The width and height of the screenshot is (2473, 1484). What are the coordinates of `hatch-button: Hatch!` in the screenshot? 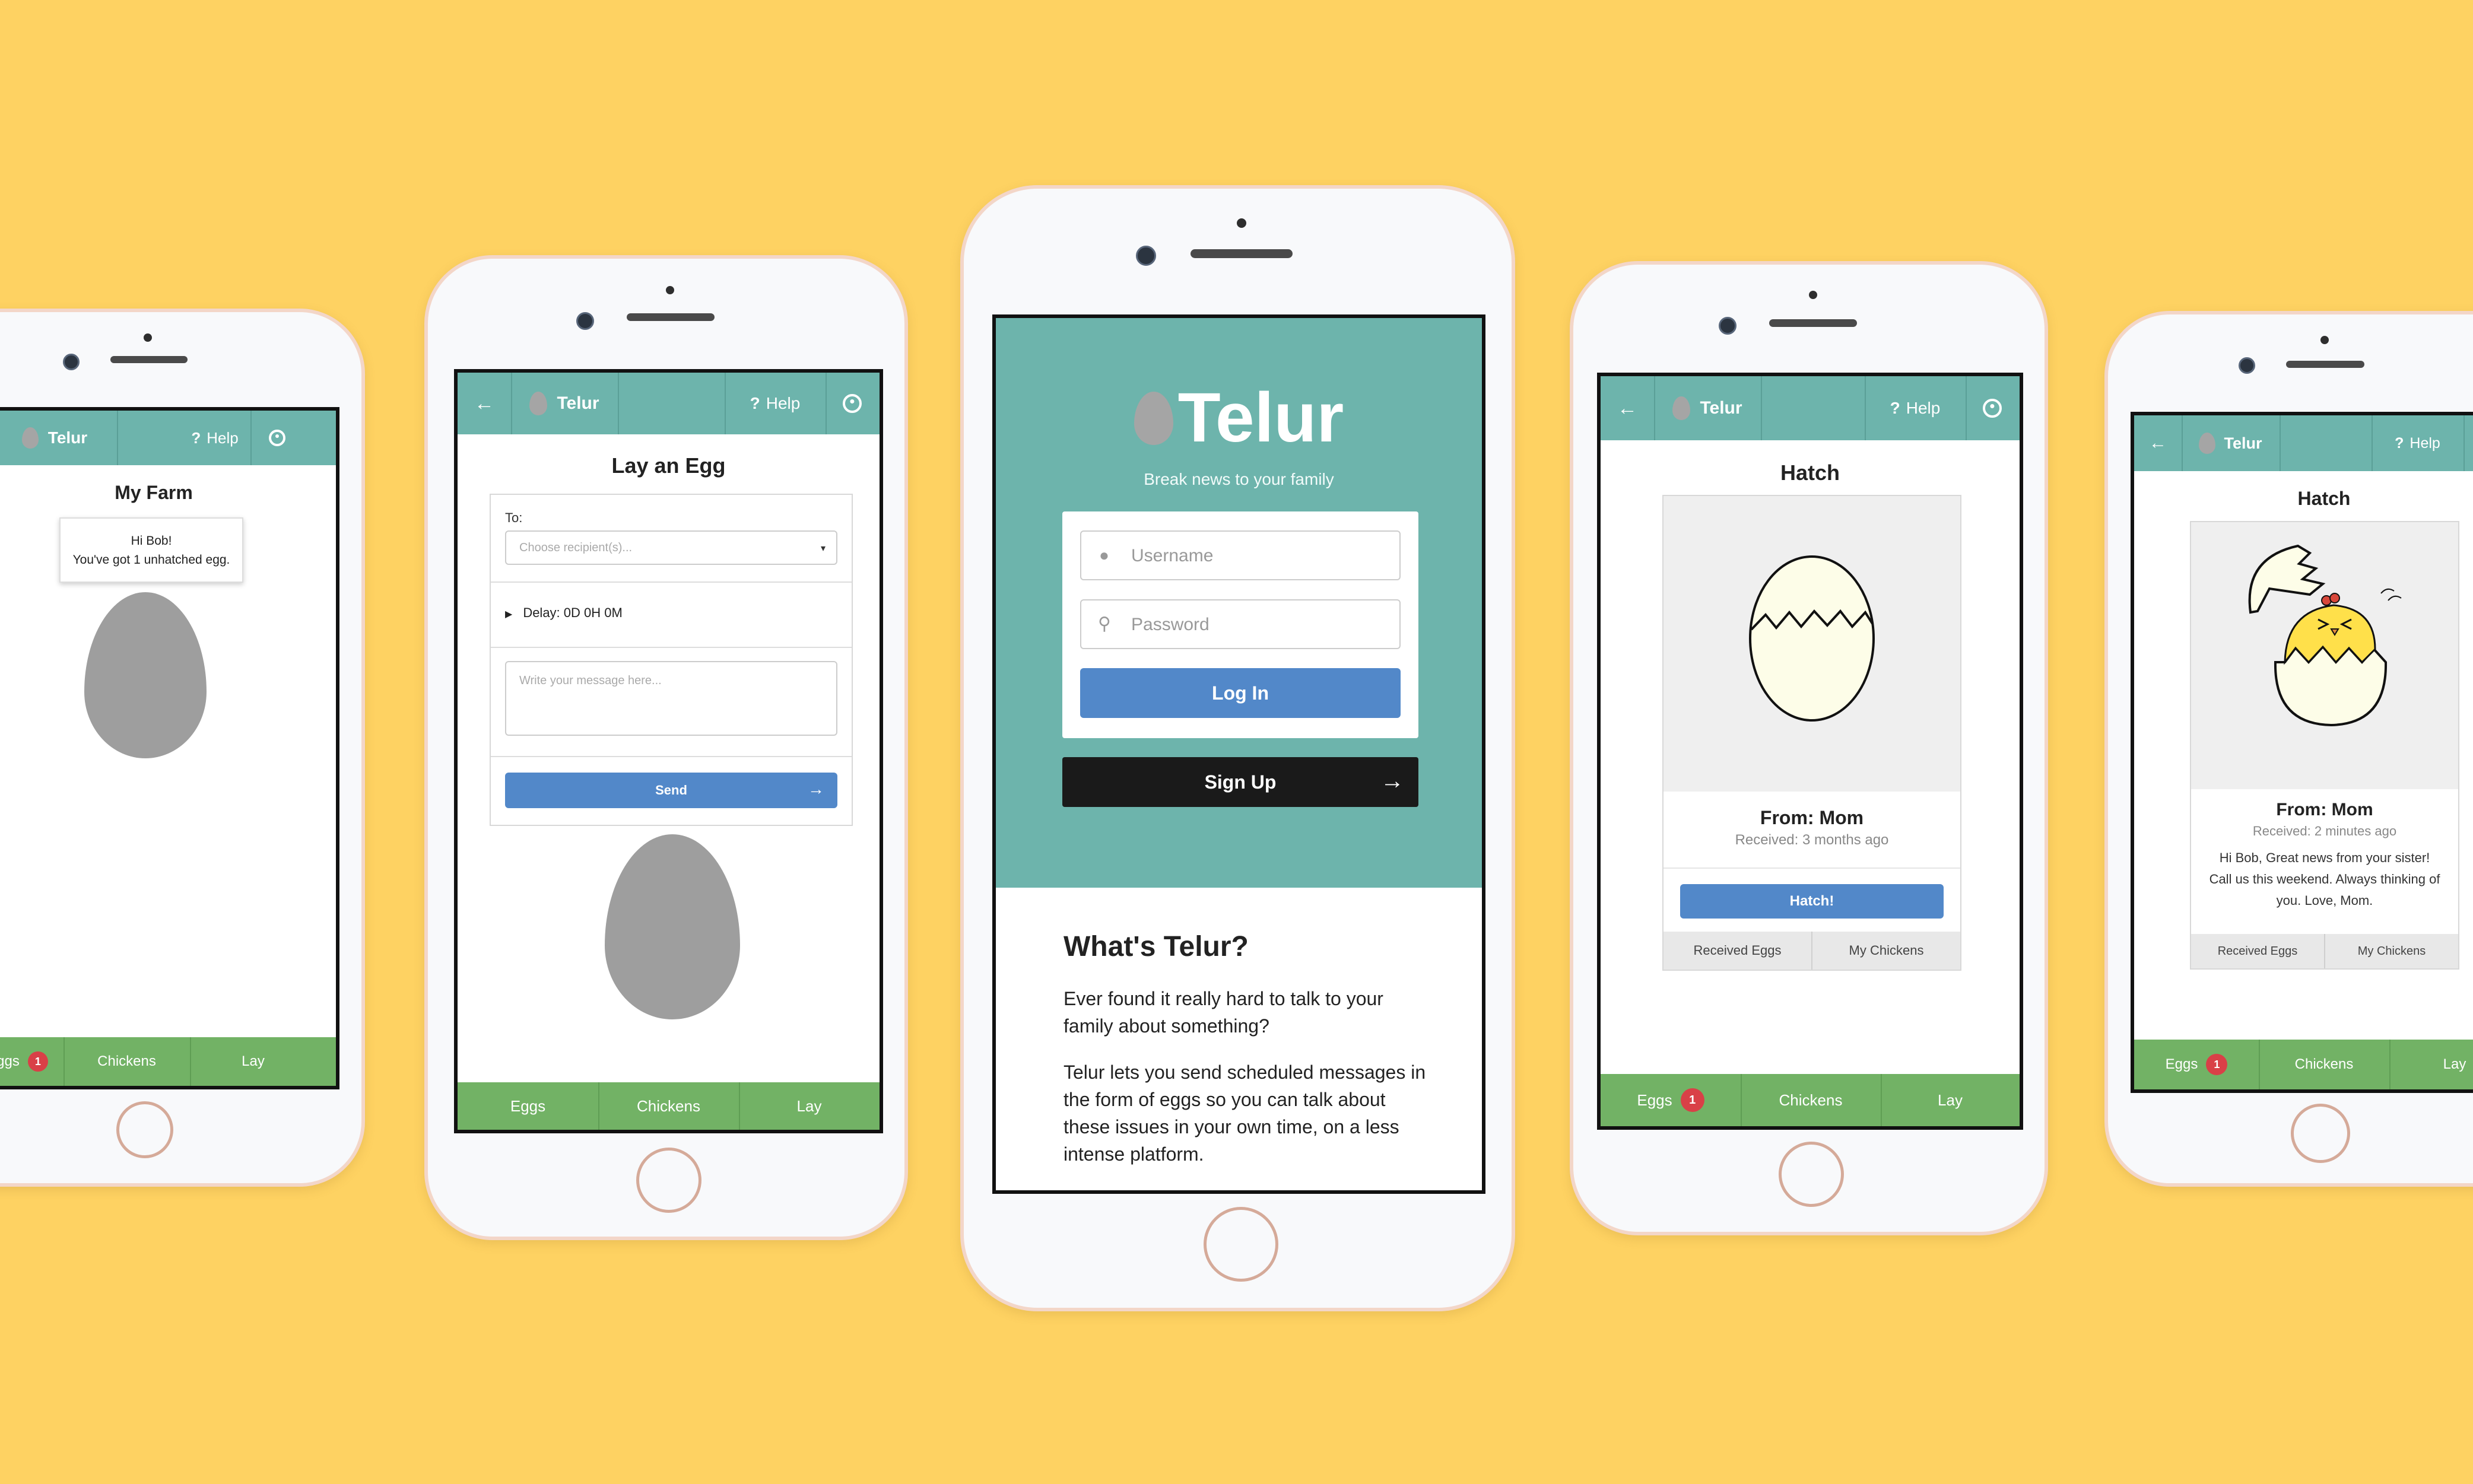 It's located at (1812, 901).